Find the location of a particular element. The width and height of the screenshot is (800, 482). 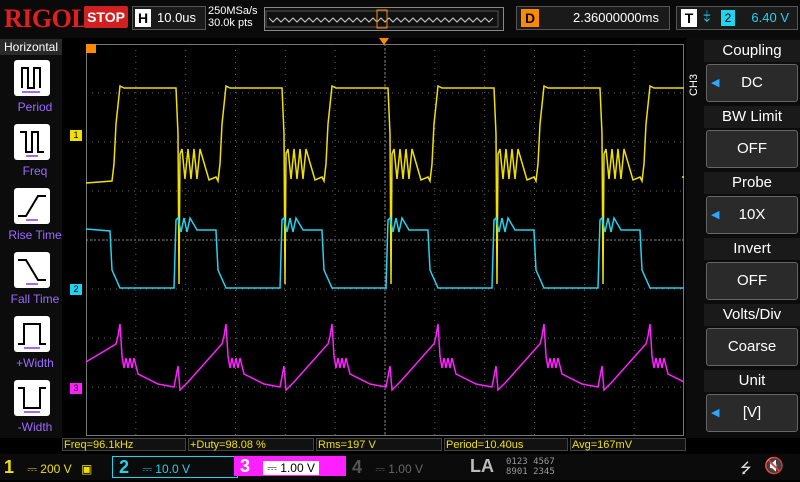

ch3-scale-box: ⎓ 1.00 V is located at coordinates (291, 468).